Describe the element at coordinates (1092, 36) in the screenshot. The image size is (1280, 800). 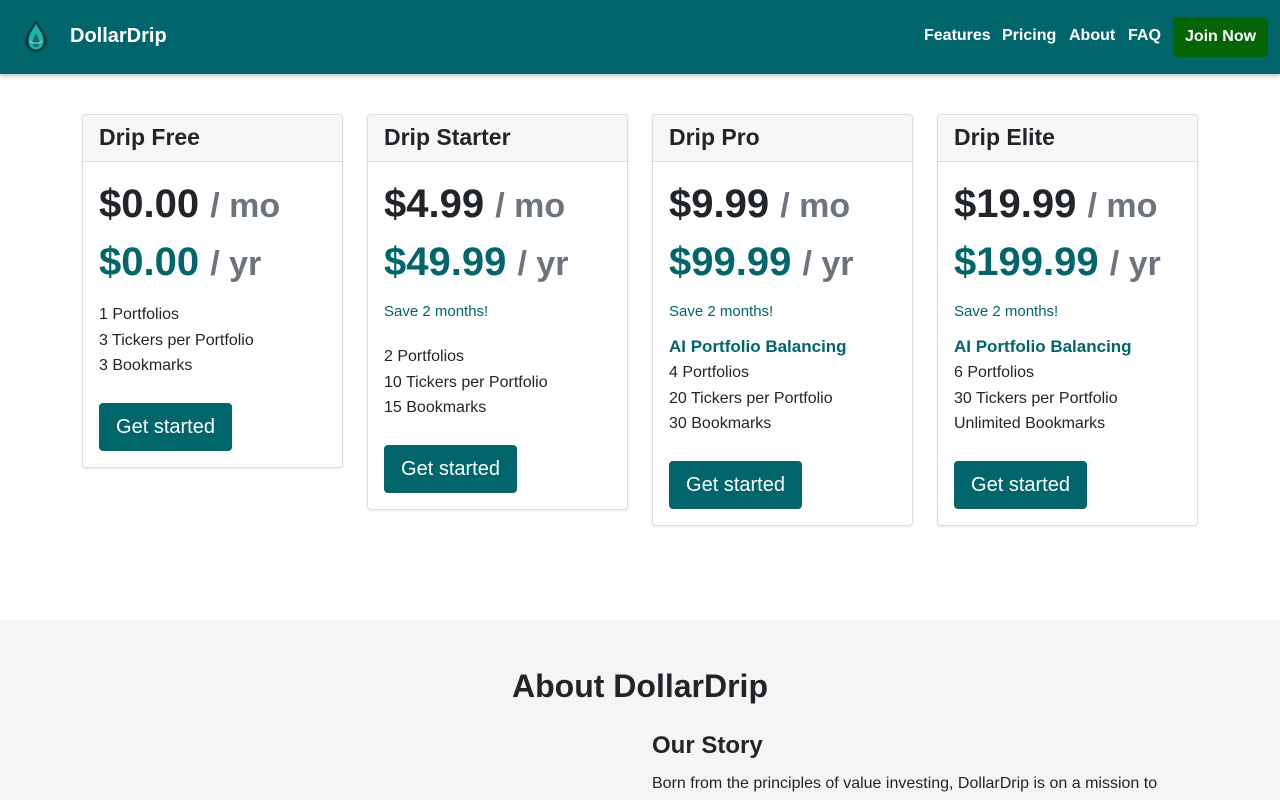
I see `nav-link-about: About` at that location.